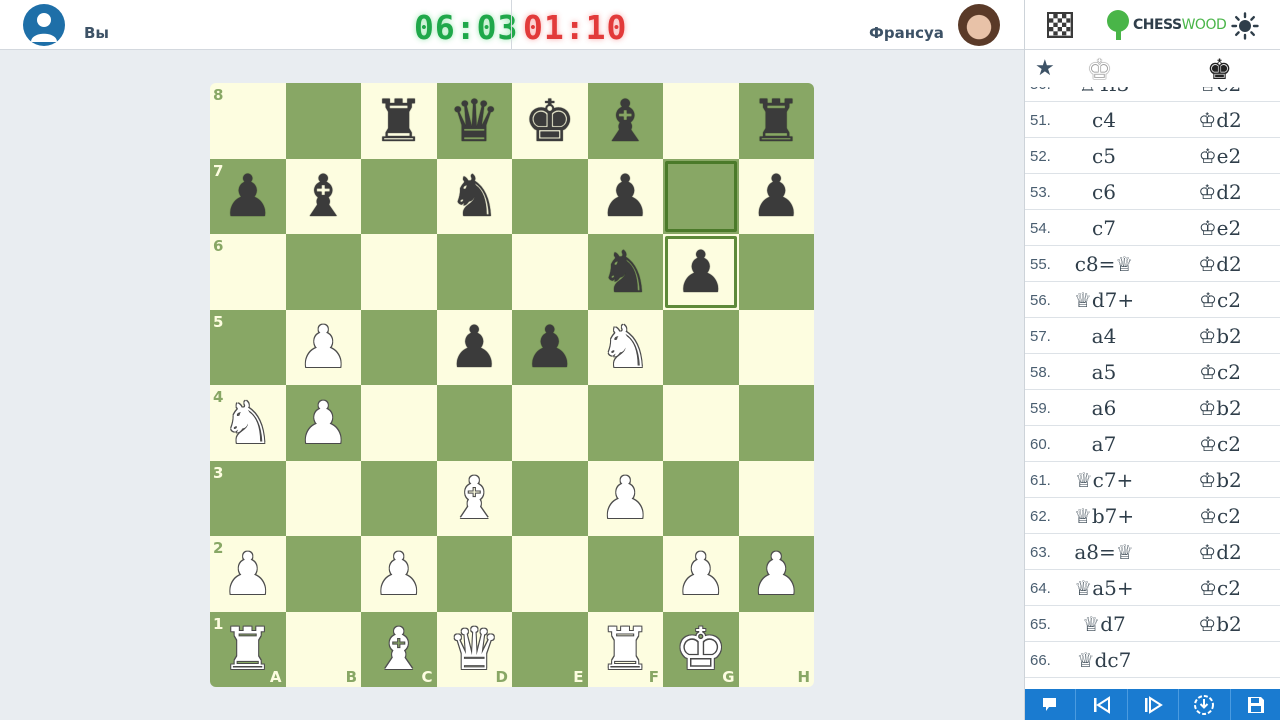 The height and width of the screenshot is (720, 1280). I want to click on square-d4, so click(474, 423).